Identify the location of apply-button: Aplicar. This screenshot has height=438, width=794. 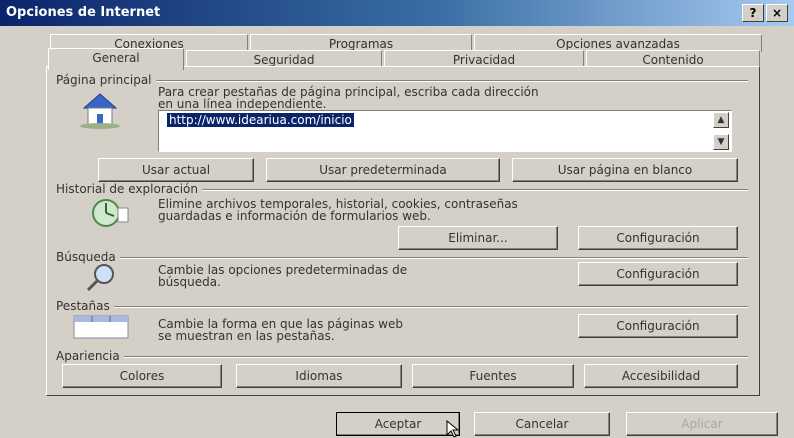
(702, 424).